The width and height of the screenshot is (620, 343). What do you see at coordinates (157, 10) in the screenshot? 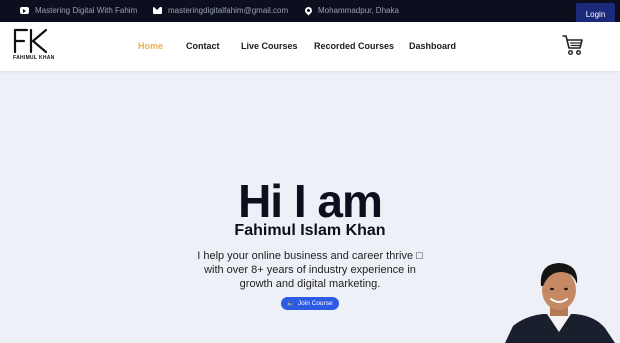
I see `envelope-icon` at bounding box center [157, 10].